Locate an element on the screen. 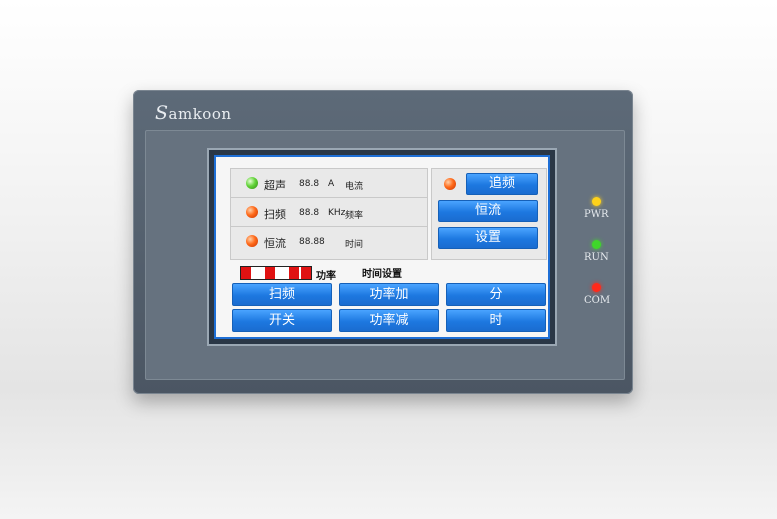 The width and height of the screenshot is (777, 519). brand-logo: Samkoon is located at coordinates (193, 113).